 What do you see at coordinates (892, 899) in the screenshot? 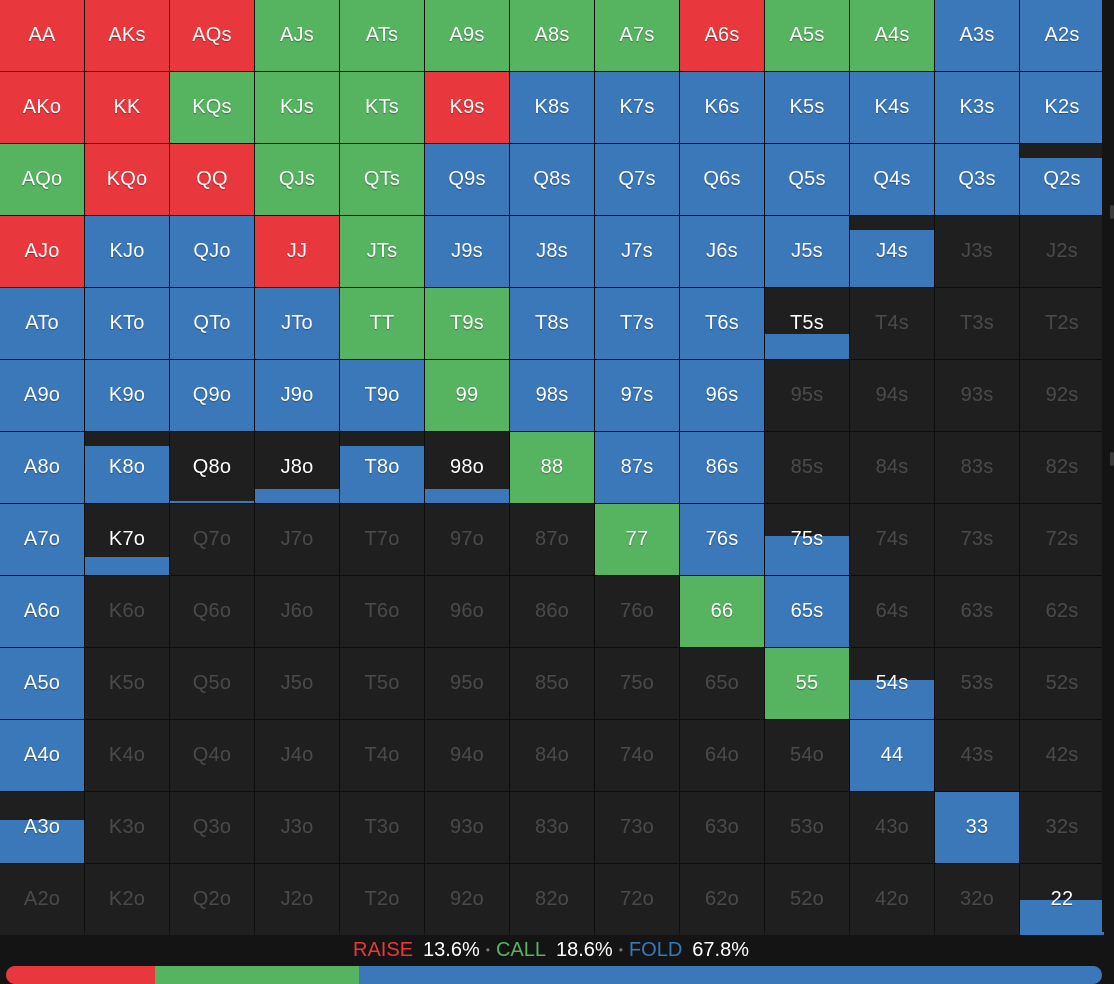
I see `hand-cell: 42o` at bounding box center [892, 899].